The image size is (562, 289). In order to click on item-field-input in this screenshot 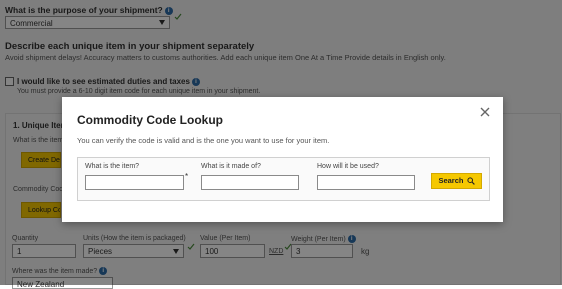, I will do `click(134, 182)`.